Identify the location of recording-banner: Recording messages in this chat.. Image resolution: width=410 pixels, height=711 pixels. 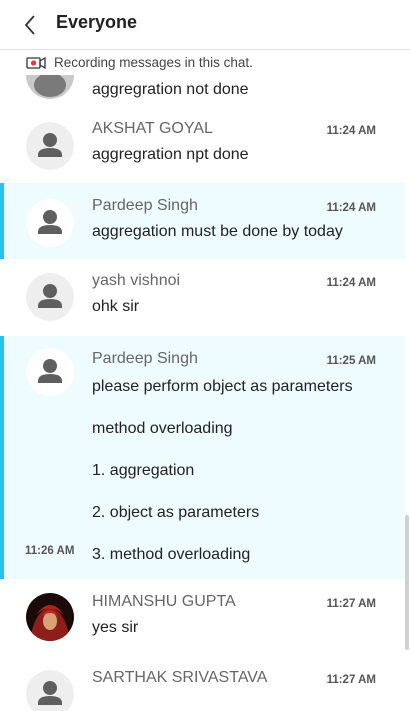
(205, 63).